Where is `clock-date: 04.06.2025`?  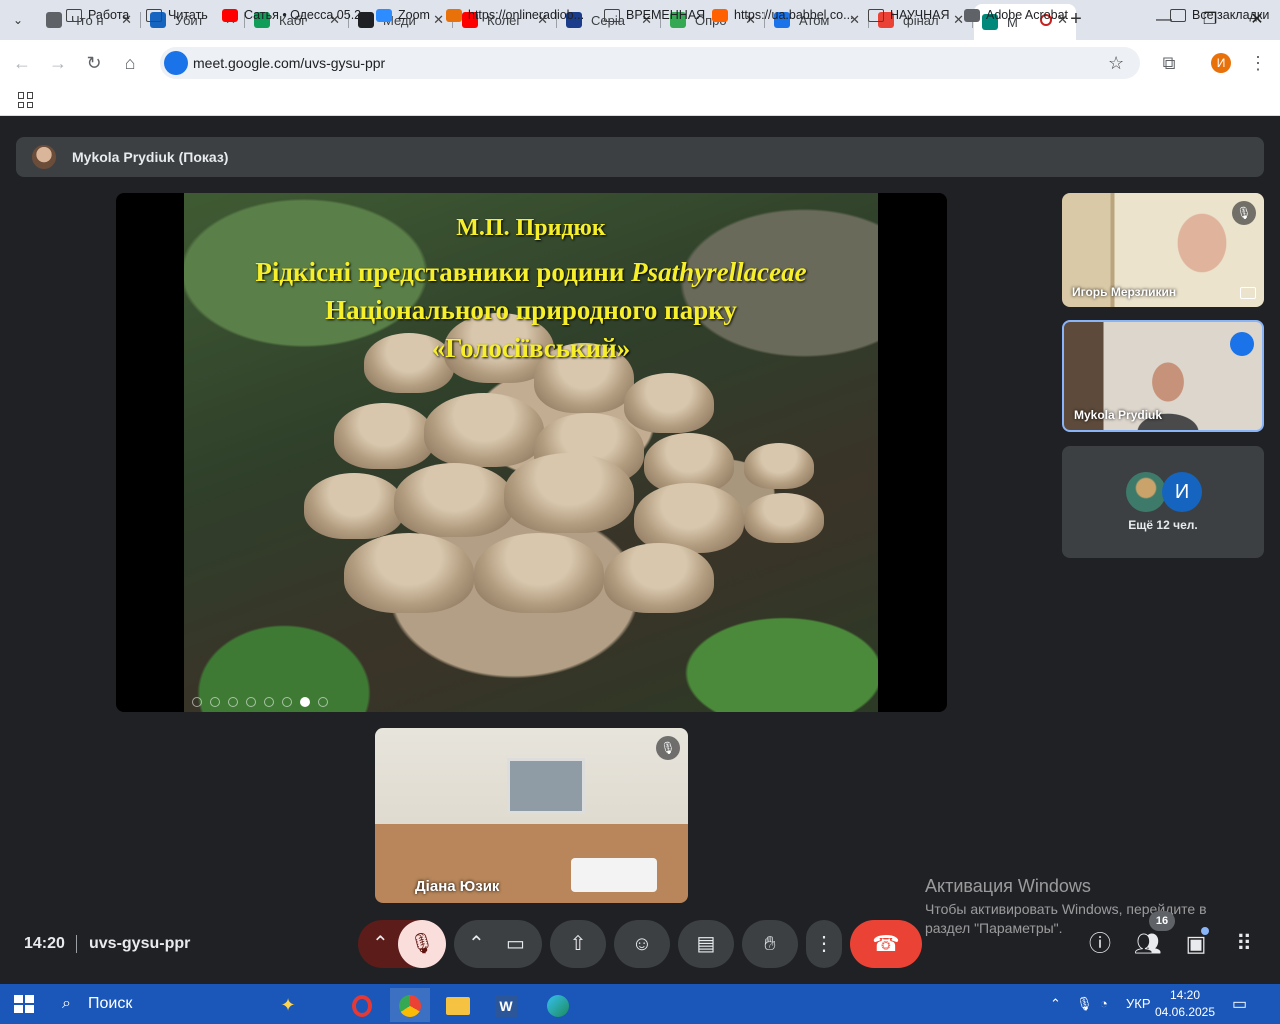 clock-date: 04.06.2025 is located at coordinates (1185, 1012).